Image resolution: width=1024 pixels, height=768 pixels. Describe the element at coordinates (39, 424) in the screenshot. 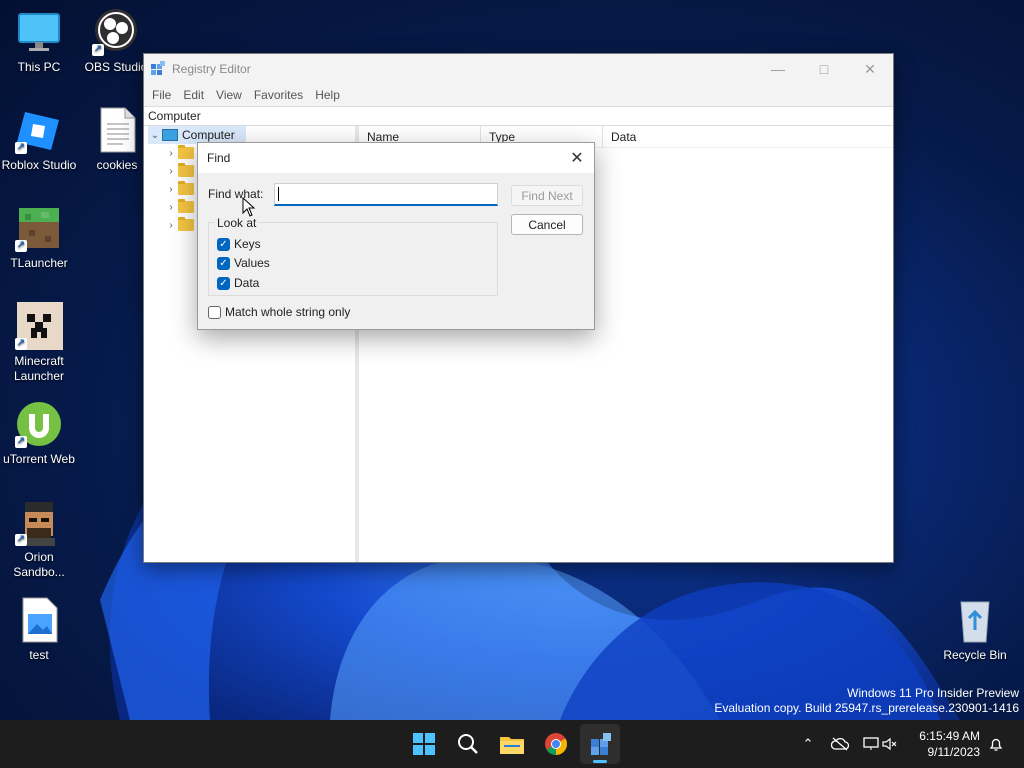

I see `utorrent-icon: ↗` at that location.